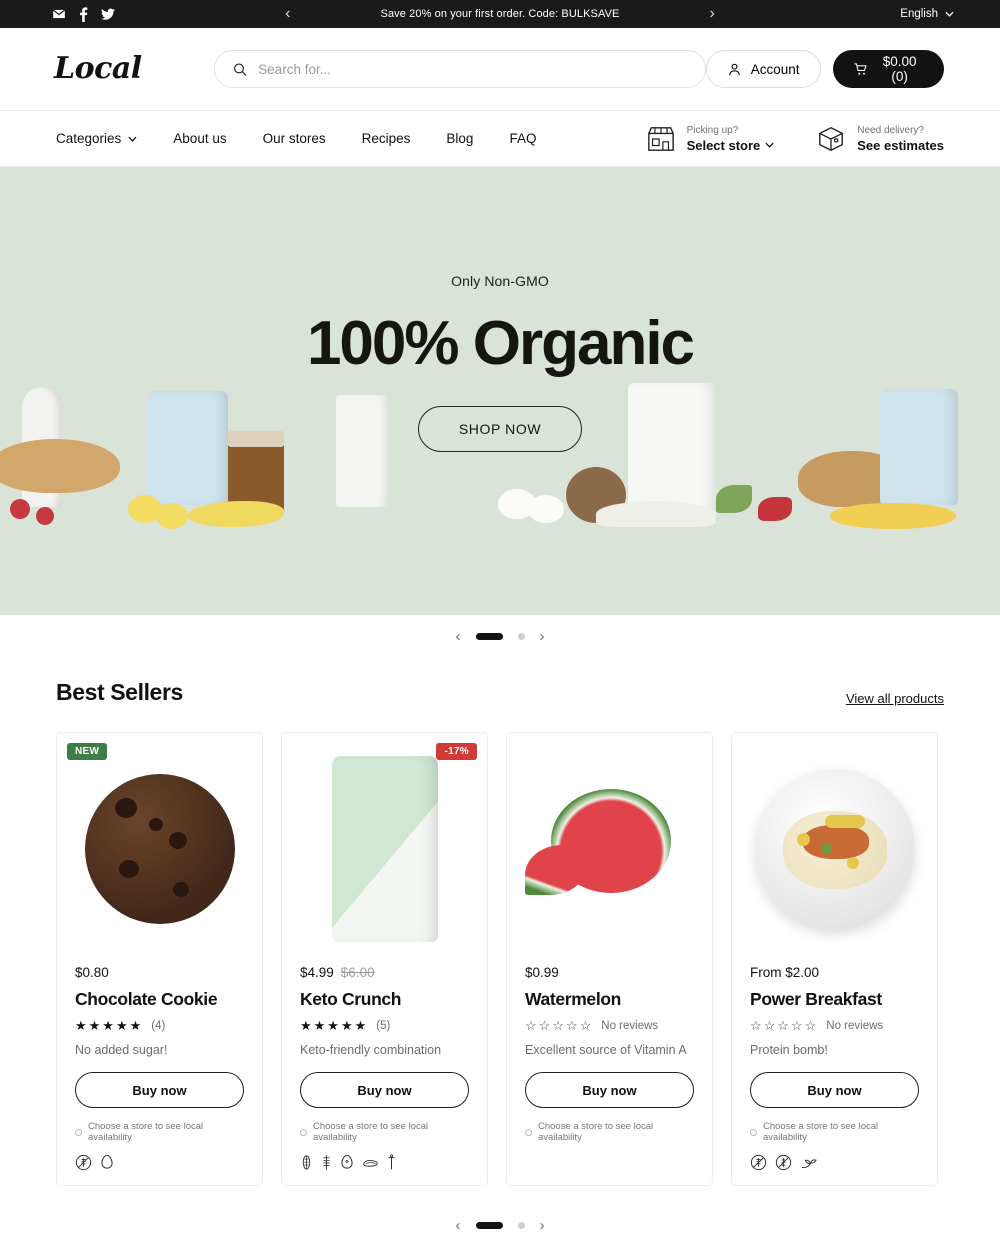 This screenshot has width=1000, height=1248. What do you see at coordinates (834, 972) in the screenshot?
I see `price-row: From $2.00` at bounding box center [834, 972].